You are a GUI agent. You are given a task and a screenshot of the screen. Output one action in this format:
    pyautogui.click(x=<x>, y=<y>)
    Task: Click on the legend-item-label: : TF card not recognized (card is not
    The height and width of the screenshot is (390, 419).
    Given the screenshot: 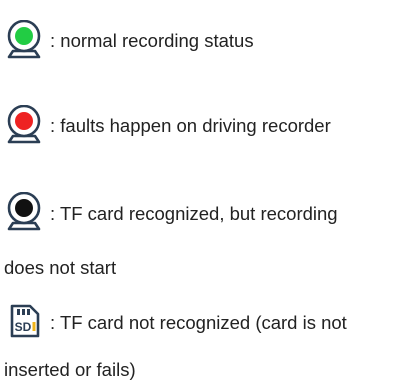 What is the action you would take?
    pyautogui.click(x=198, y=322)
    